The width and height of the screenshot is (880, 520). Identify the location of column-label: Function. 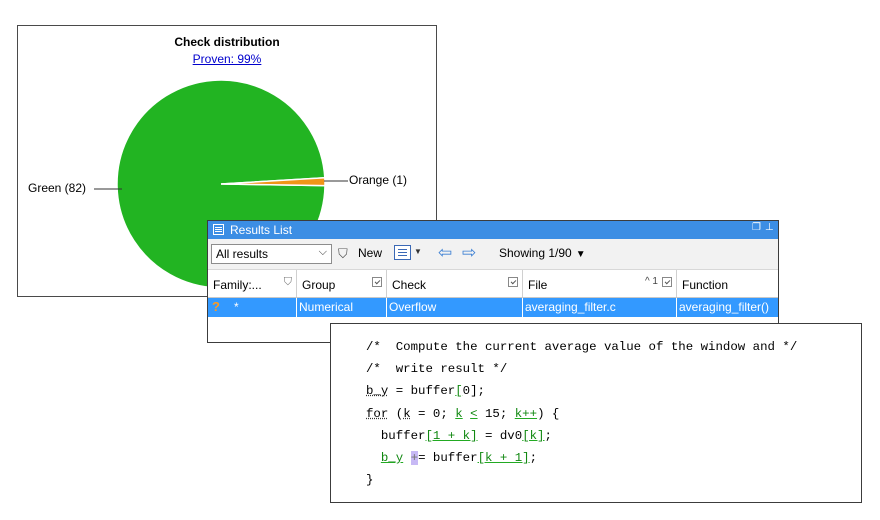
(705, 285).